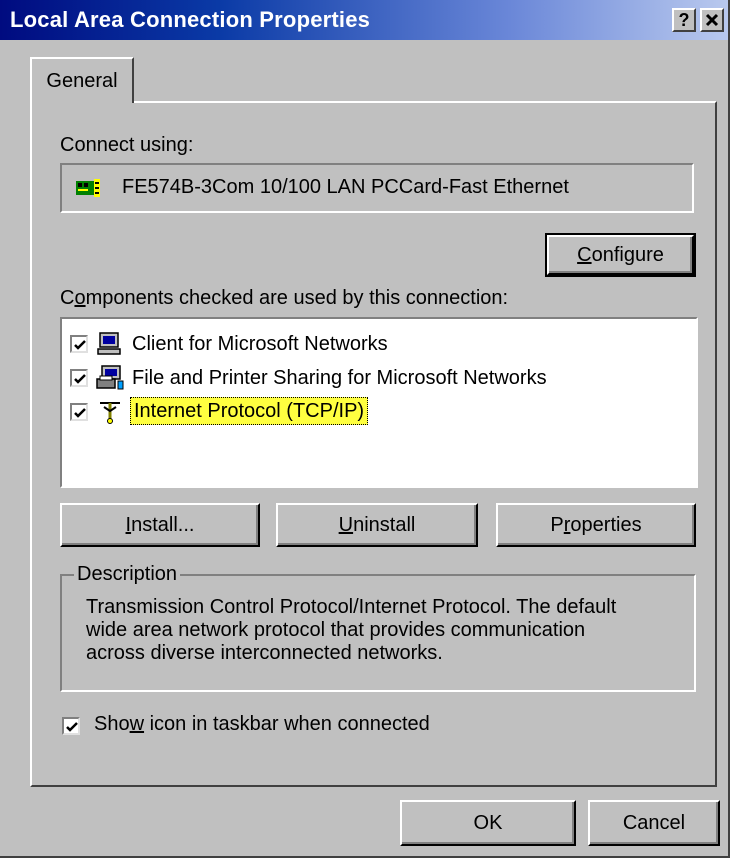 This screenshot has height=858, width=730. What do you see at coordinates (684, 20) in the screenshot?
I see `help-button: ?` at bounding box center [684, 20].